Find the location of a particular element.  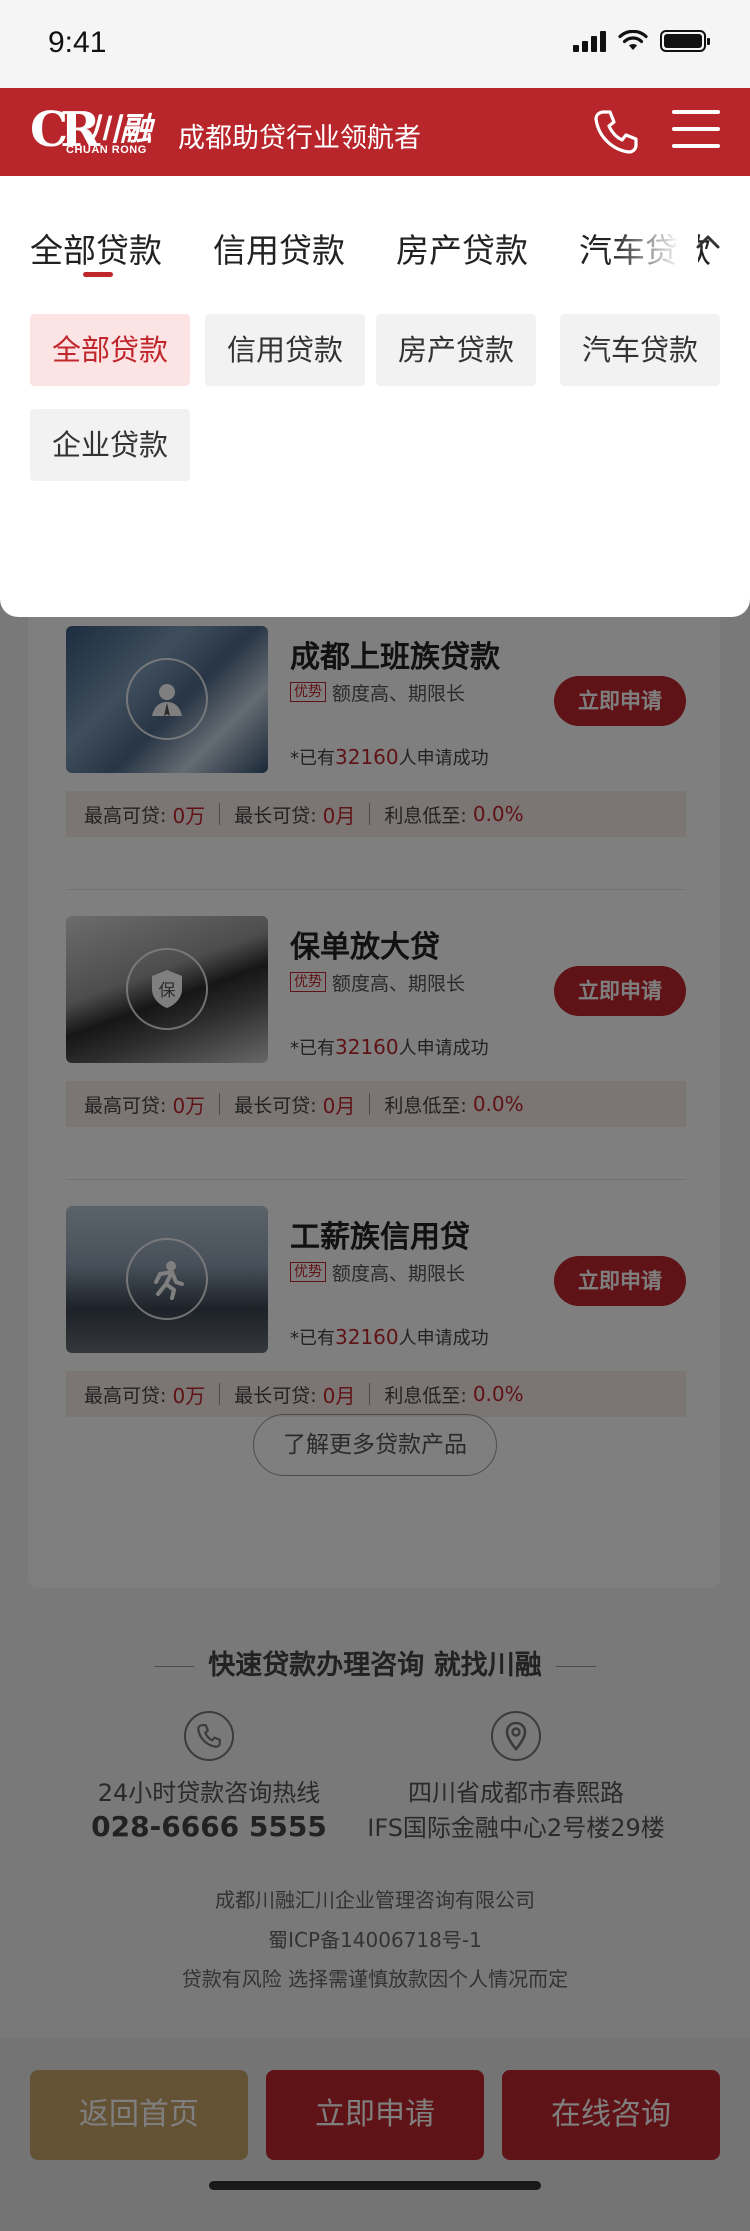

status-bar: 9:41 is located at coordinates (375, 44).